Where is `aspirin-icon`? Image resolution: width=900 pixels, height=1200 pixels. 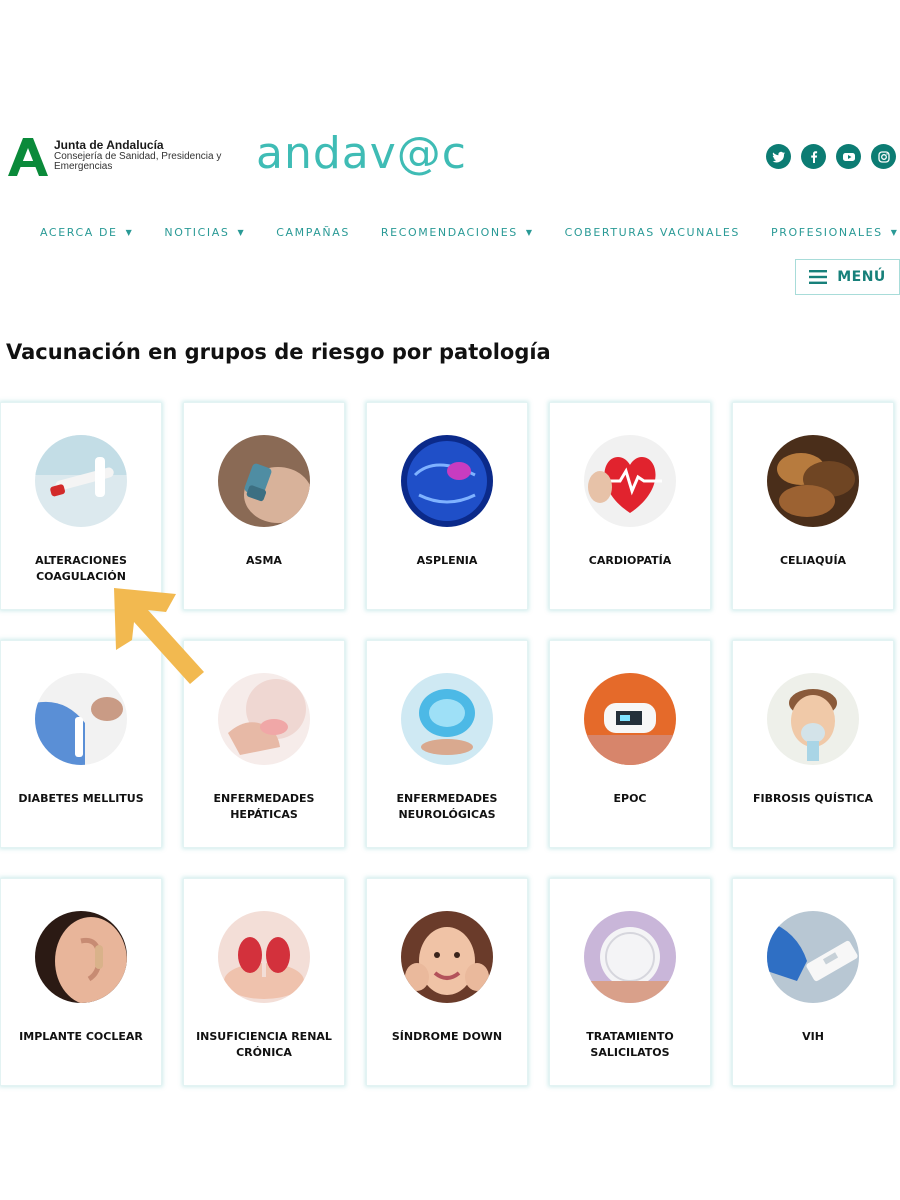
aspirin-icon is located at coordinates (630, 957).